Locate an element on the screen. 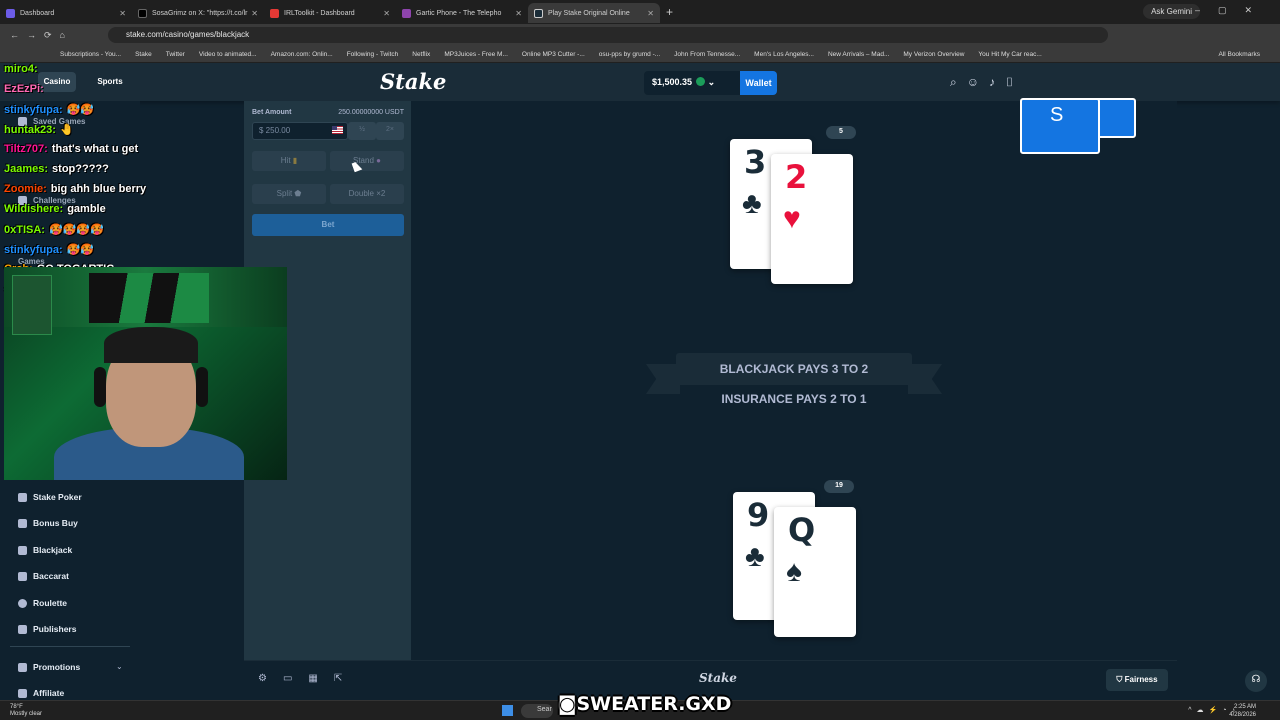 The height and width of the screenshot is (720, 1280). sidebar-label: Publishers is located at coordinates (55, 629).